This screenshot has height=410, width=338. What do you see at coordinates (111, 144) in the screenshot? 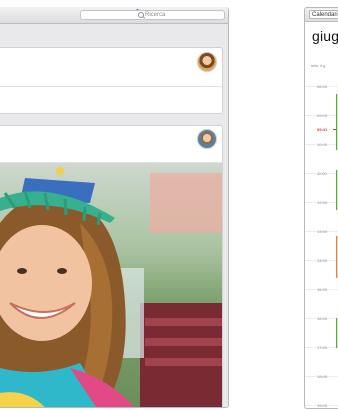
I see `post-header` at bounding box center [111, 144].